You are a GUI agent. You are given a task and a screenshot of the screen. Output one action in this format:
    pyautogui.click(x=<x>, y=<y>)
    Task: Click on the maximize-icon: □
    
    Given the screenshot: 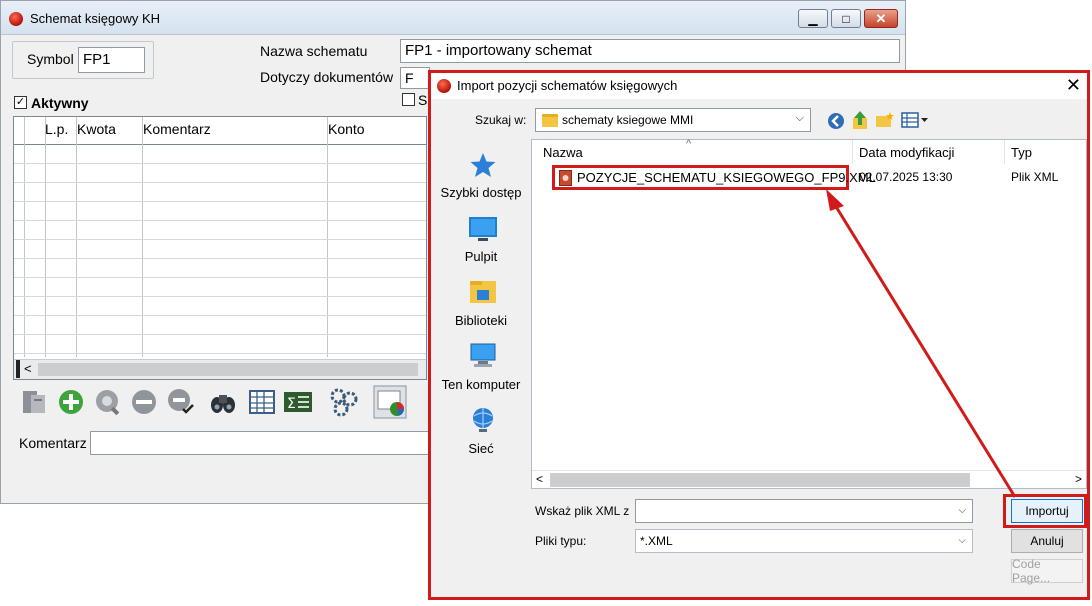 What is the action you would take?
    pyautogui.click(x=846, y=18)
    